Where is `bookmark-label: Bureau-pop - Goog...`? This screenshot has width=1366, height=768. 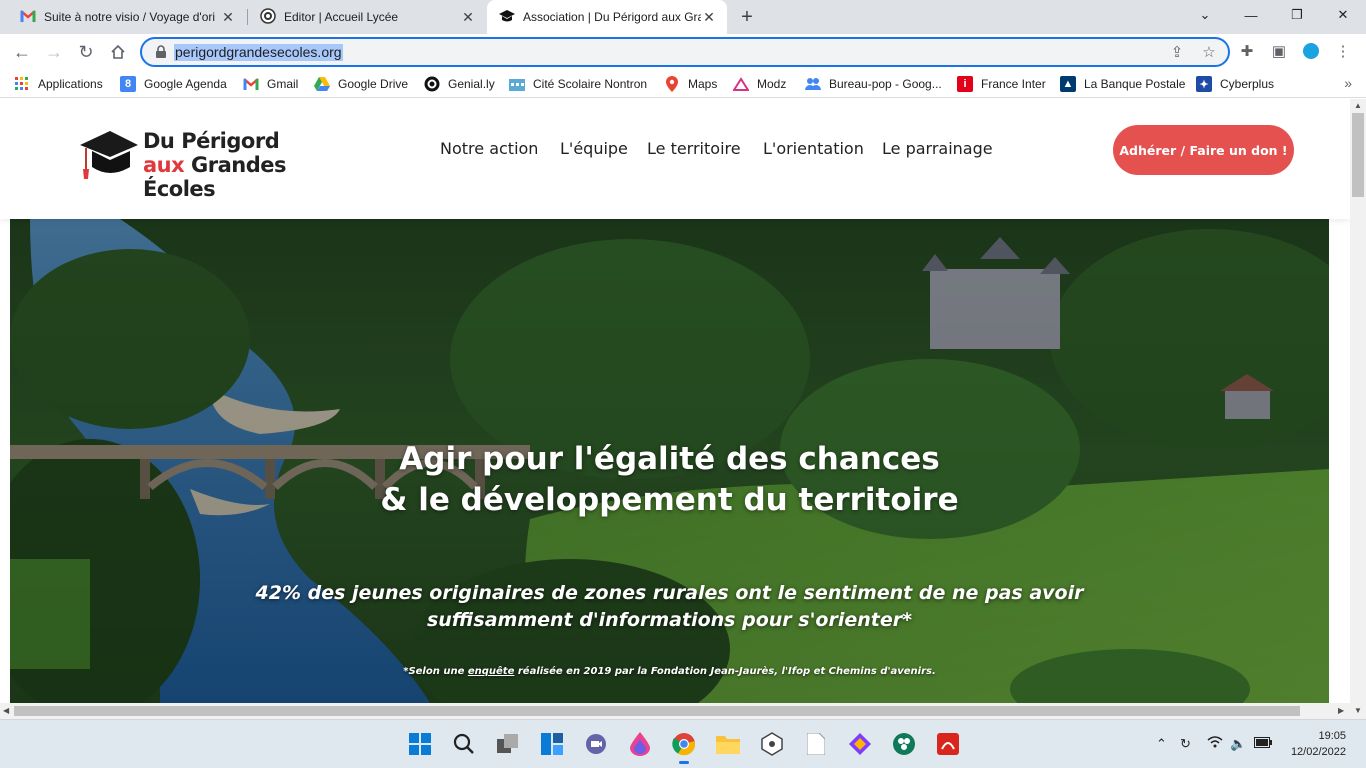
bookmark-label: Bureau-pop - Goog... is located at coordinates (885, 84).